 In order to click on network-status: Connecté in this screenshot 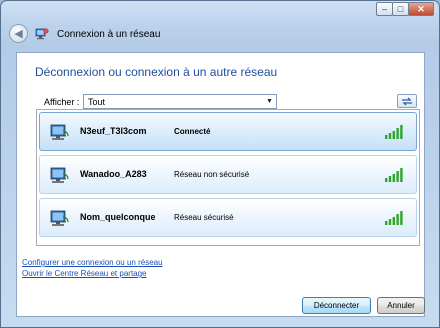, I will do `click(192, 131)`.